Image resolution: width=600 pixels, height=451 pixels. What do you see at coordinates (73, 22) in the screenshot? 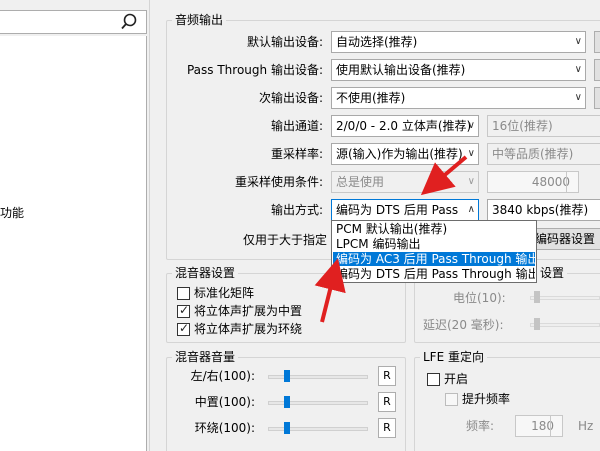
I see `search-box` at bounding box center [73, 22].